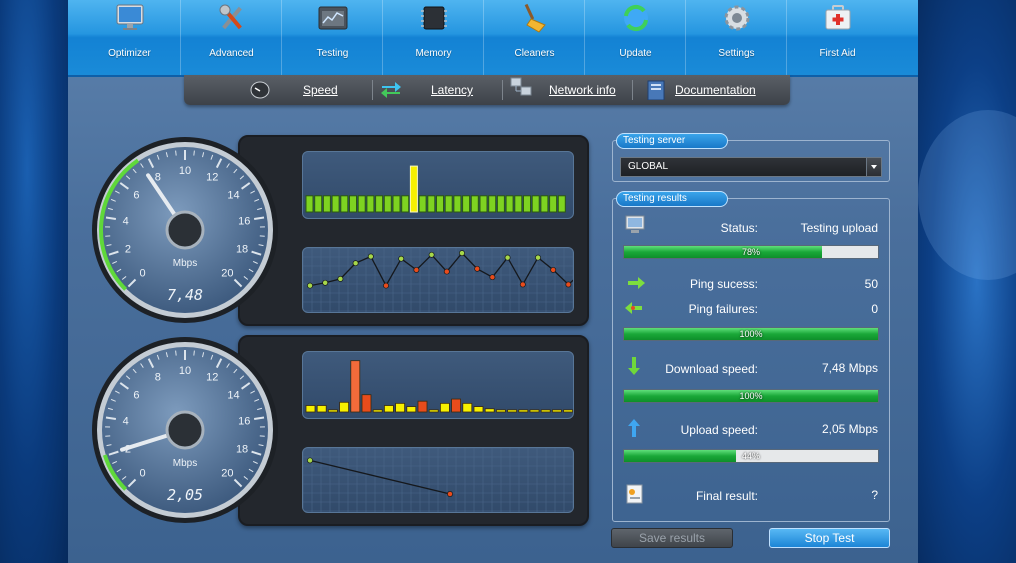 This screenshot has height=563, width=1016. I want to click on toolbar-label: First Aid, so click(837, 53).